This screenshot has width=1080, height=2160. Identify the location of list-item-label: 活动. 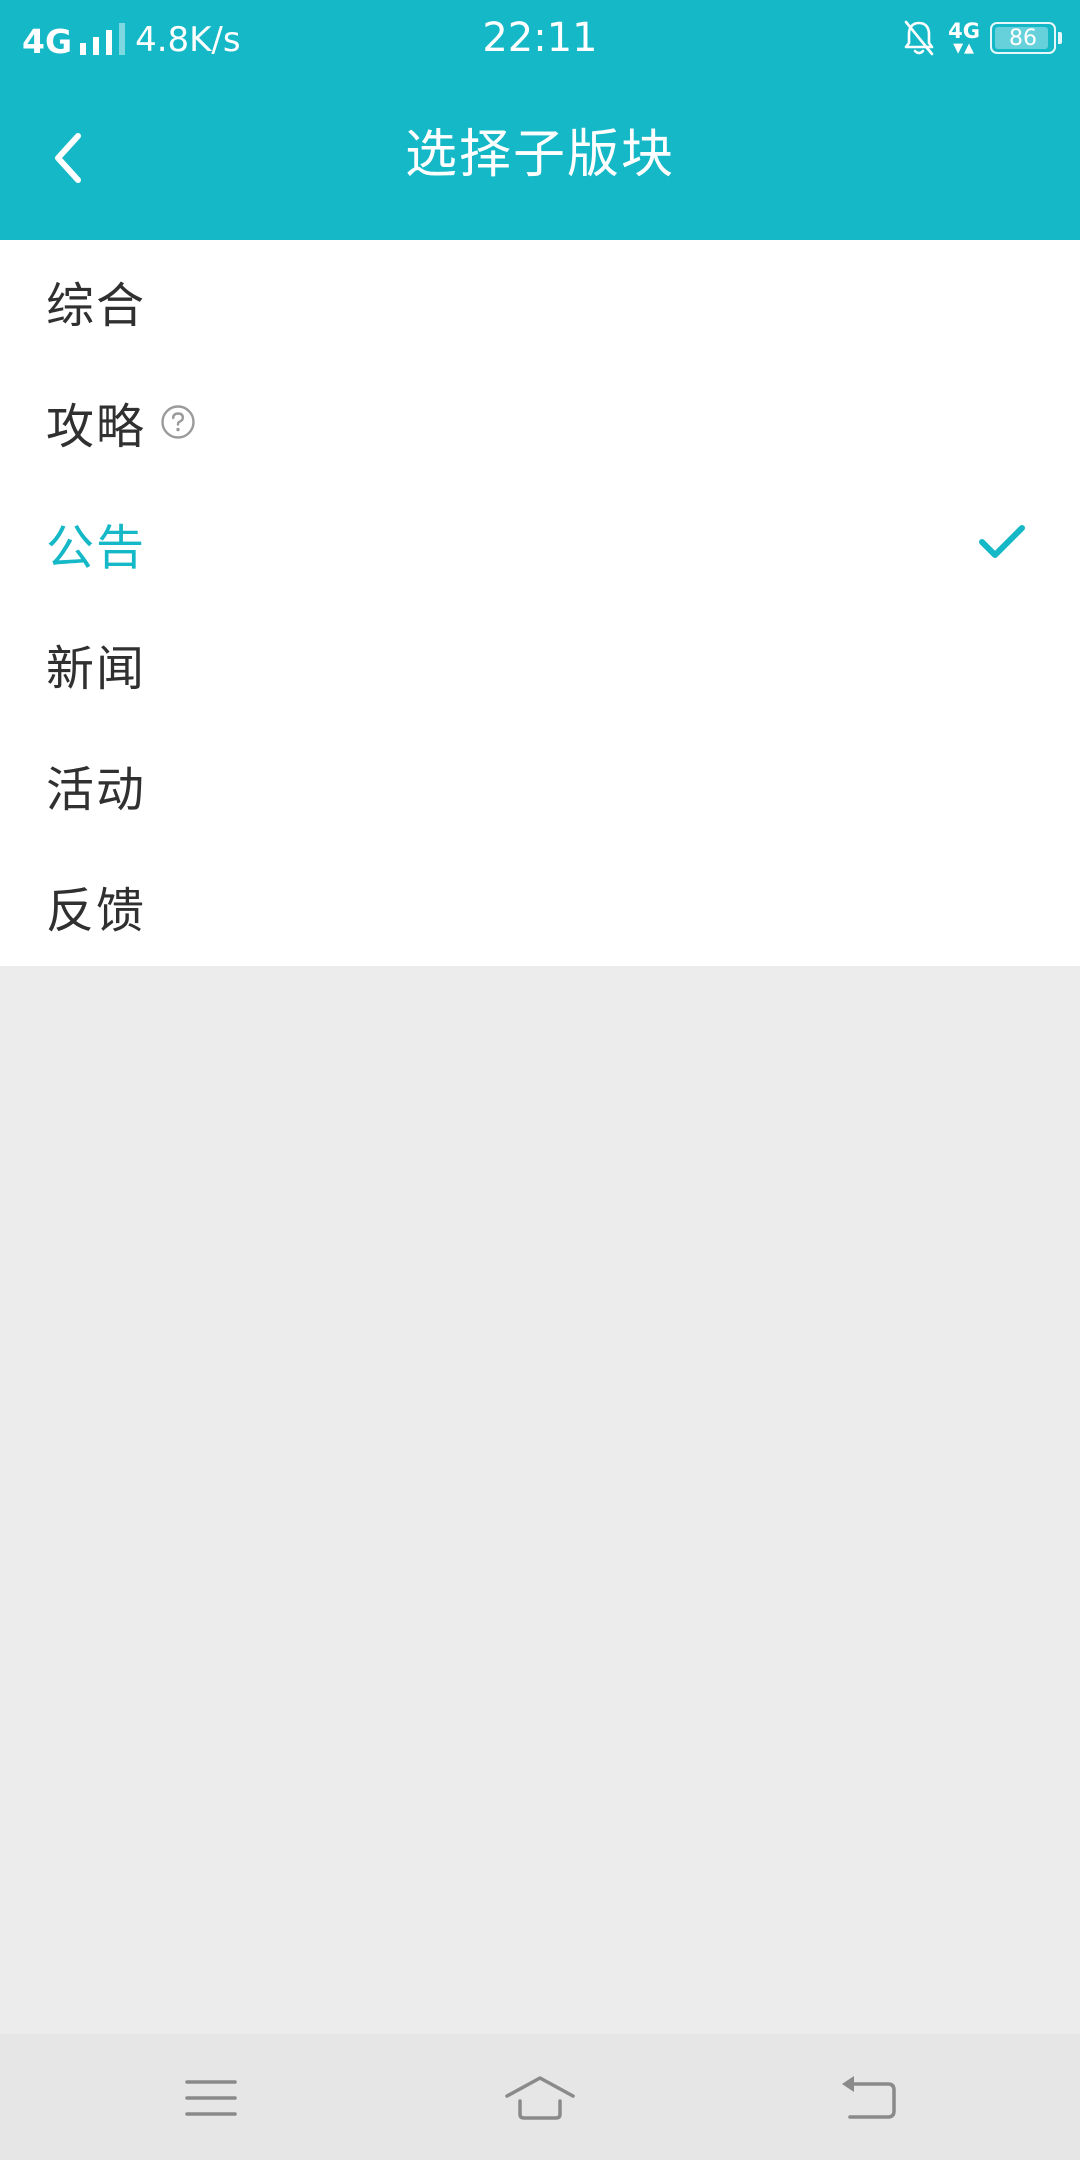
(96, 789).